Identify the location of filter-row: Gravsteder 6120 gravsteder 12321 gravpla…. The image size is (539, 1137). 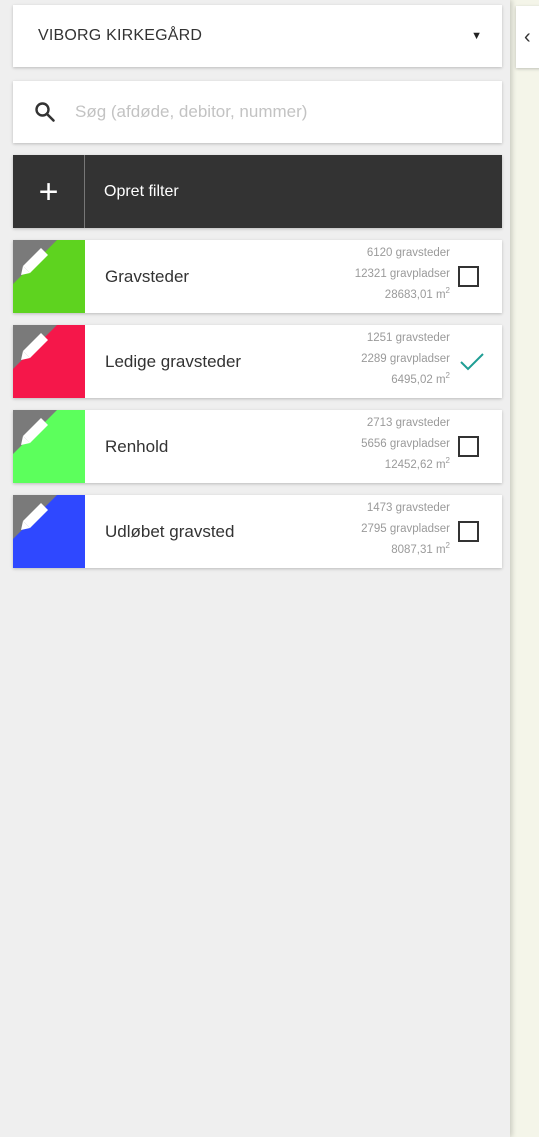
(257, 276).